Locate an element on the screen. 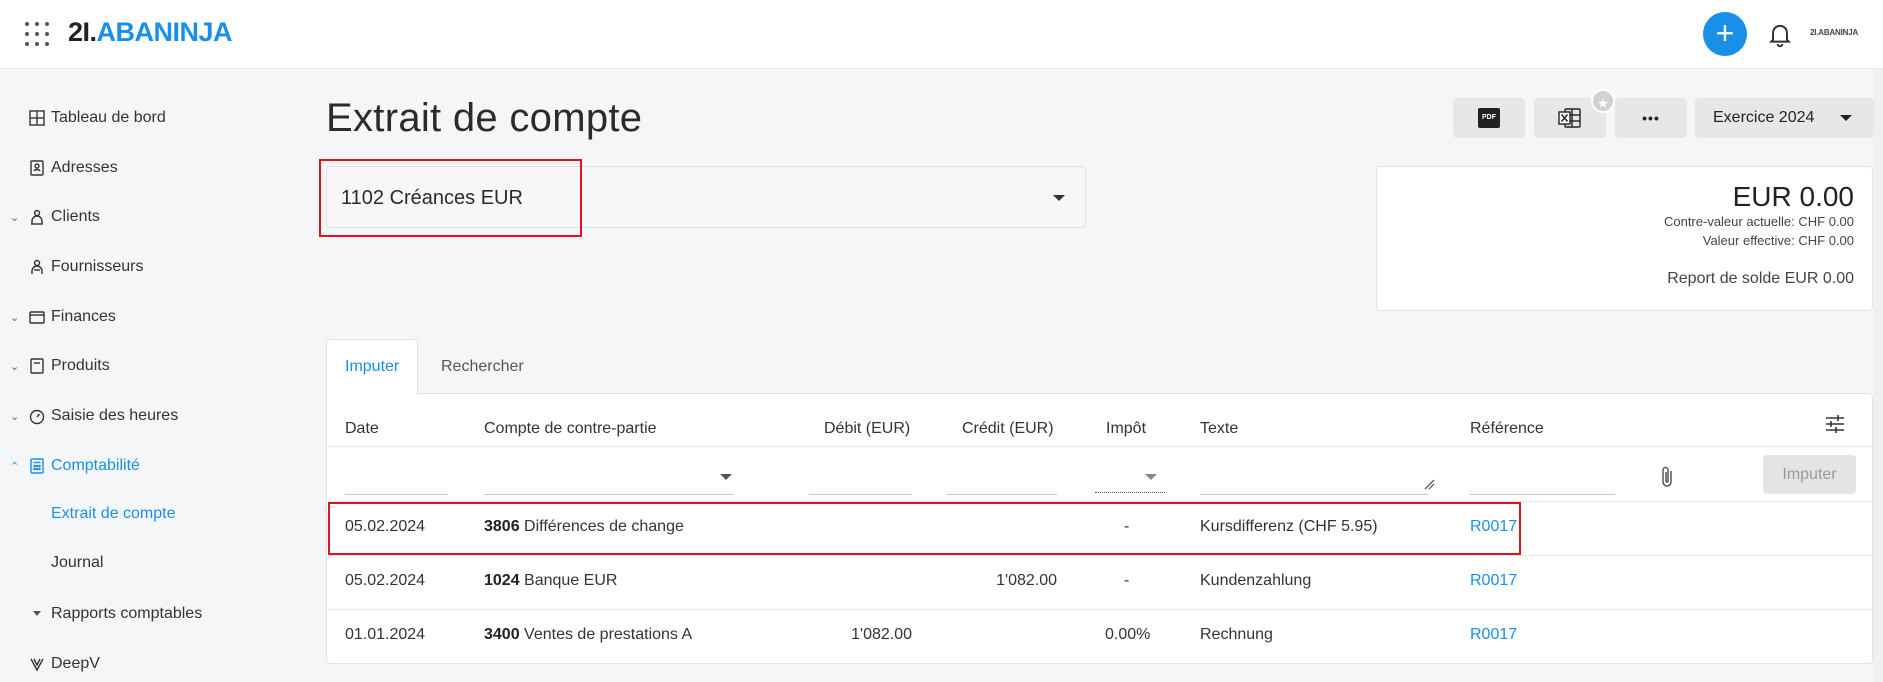 This screenshot has width=1883, height=682. column-header-debit: Débit (EUR) is located at coordinates (867, 428).